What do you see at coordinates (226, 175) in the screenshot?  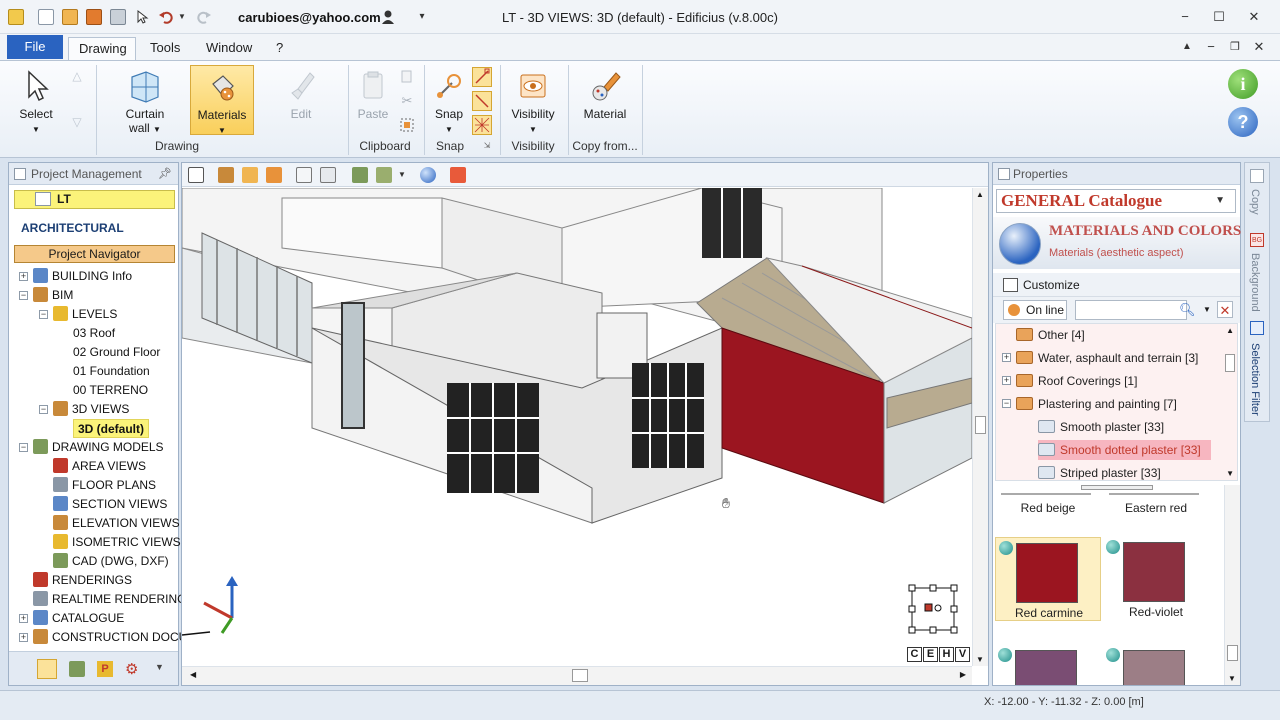 I see `texture-icon` at bounding box center [226, 175].